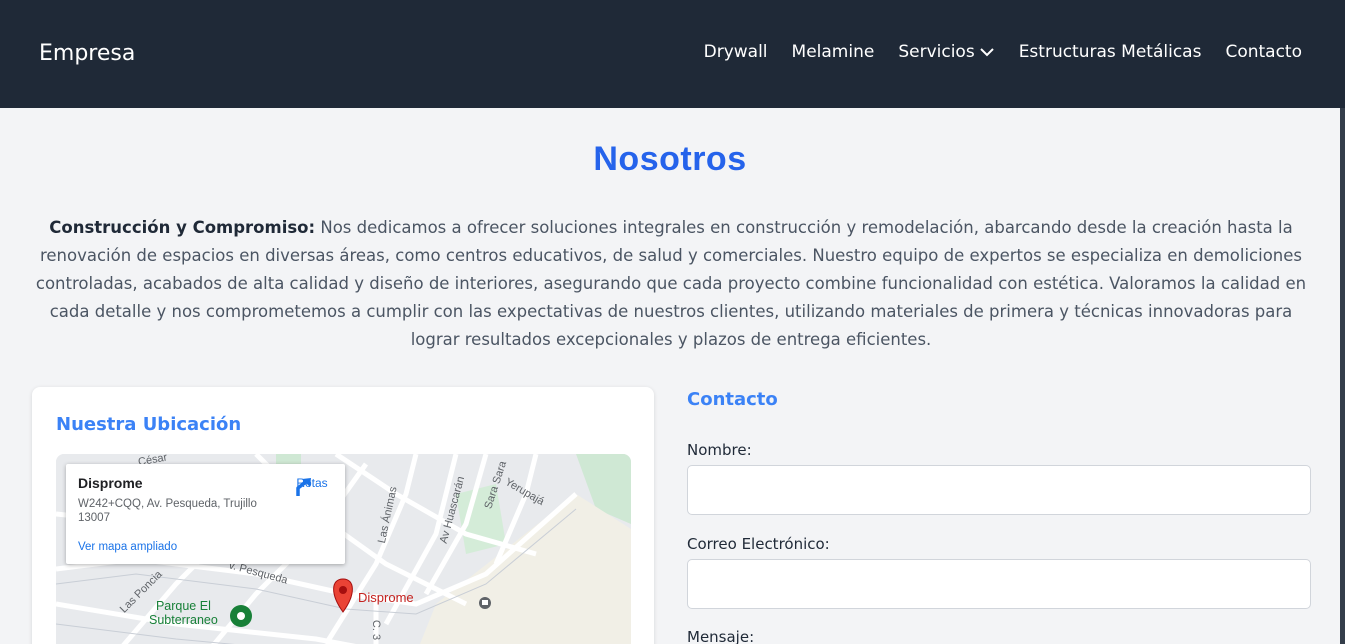  Describe the element at coordinates (721, 636) in the screenshot. I see `message-label: Mensaje:` at that location.